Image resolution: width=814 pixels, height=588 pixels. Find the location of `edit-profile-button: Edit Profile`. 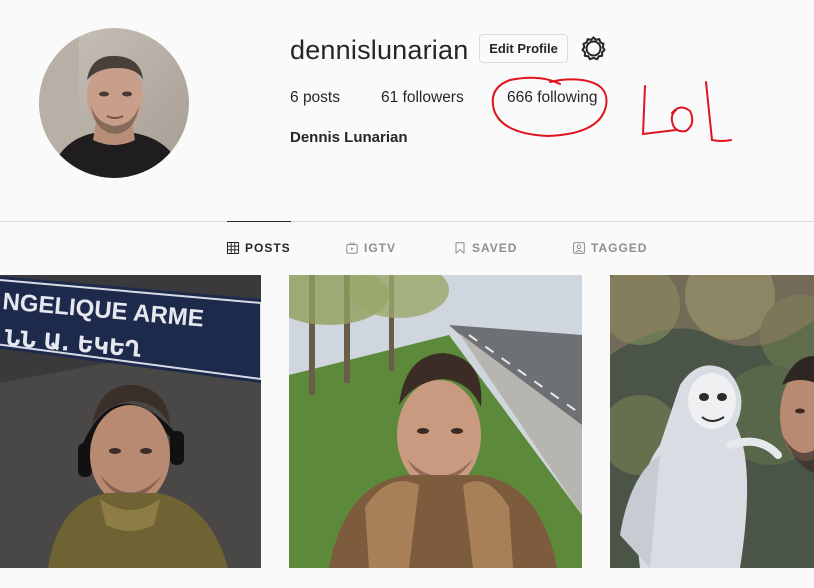

edit-profile-button: Edit Profile is located at coordinates (523, 48).